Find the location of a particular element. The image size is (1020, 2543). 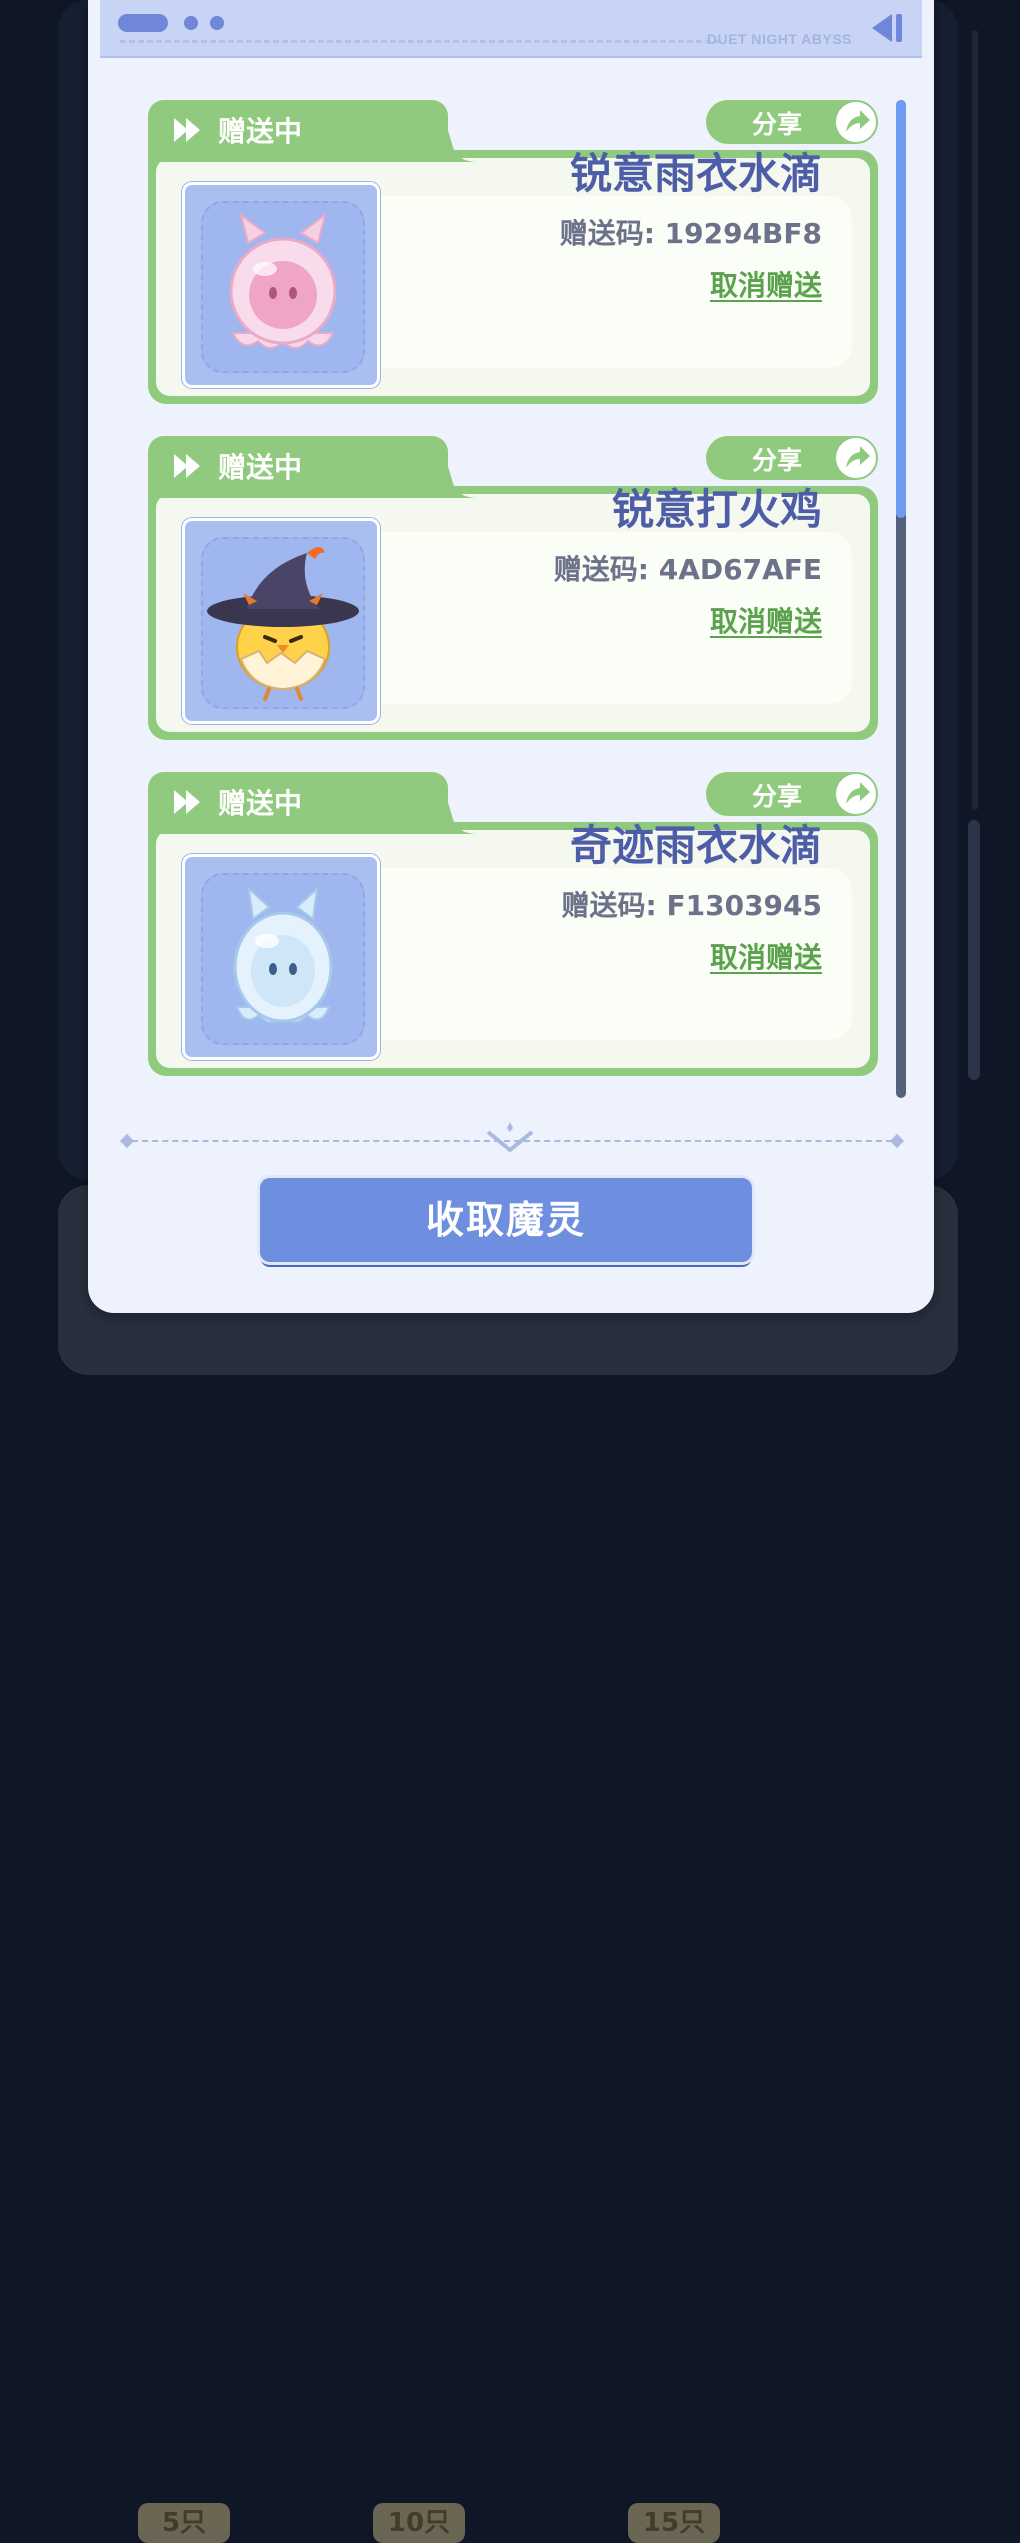

banner-indicator-pill is located at coordinates (143, 23).